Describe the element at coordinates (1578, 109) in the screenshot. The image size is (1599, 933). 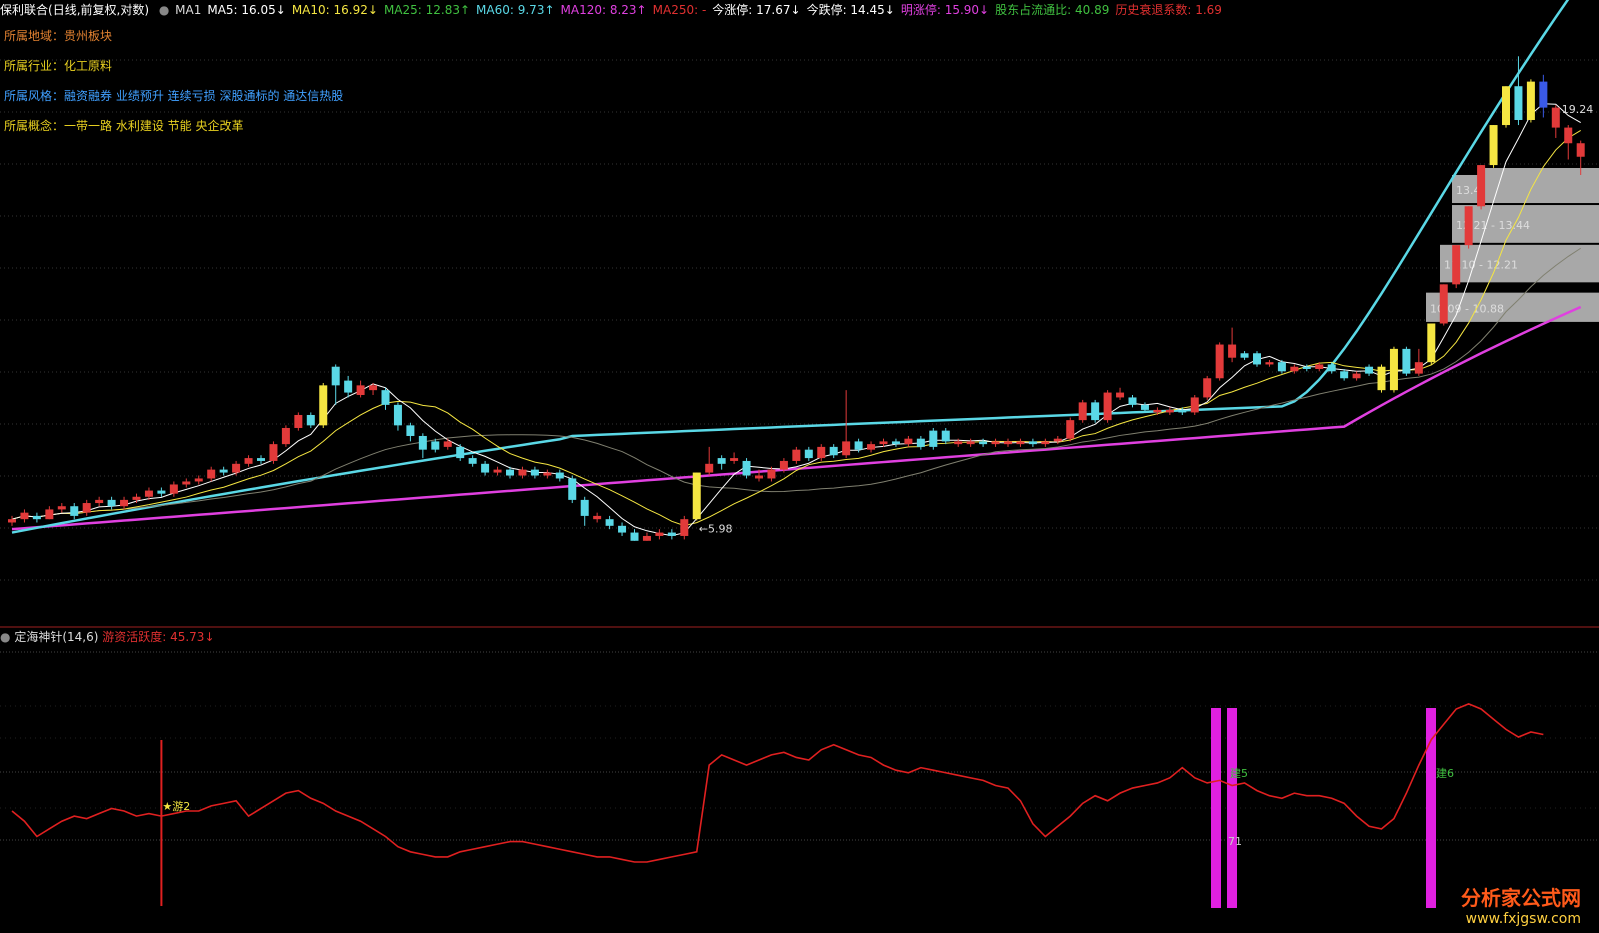
I see `price-annotation: 19.24` at that location.